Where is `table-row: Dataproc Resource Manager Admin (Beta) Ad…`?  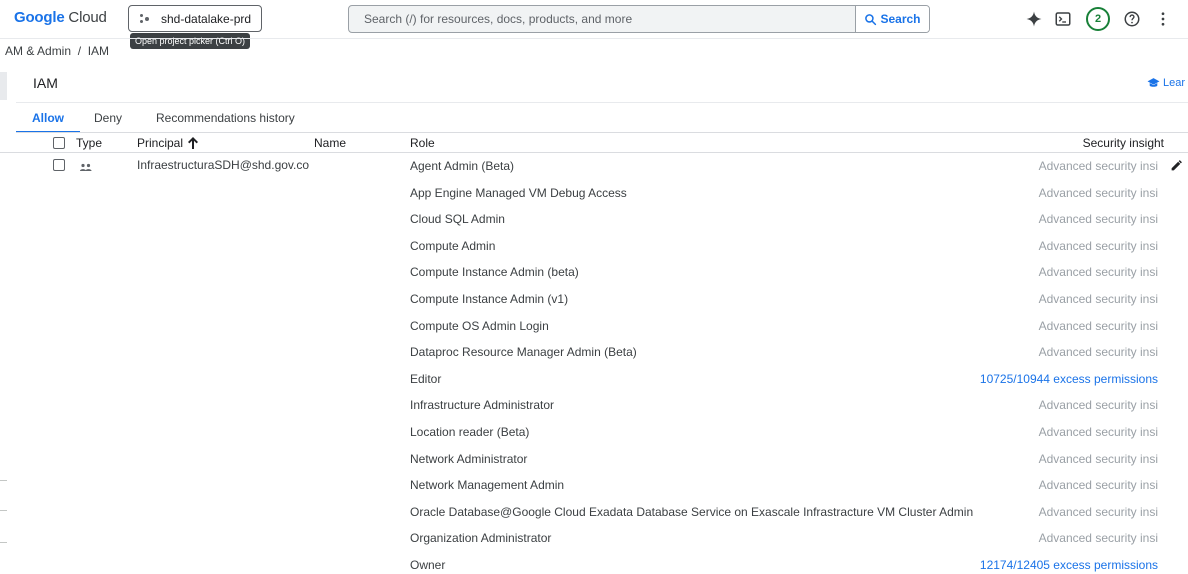 table-row: Dataproc Resource Manager Admin (Beta) Ad… is located at coordinates (583, 352).